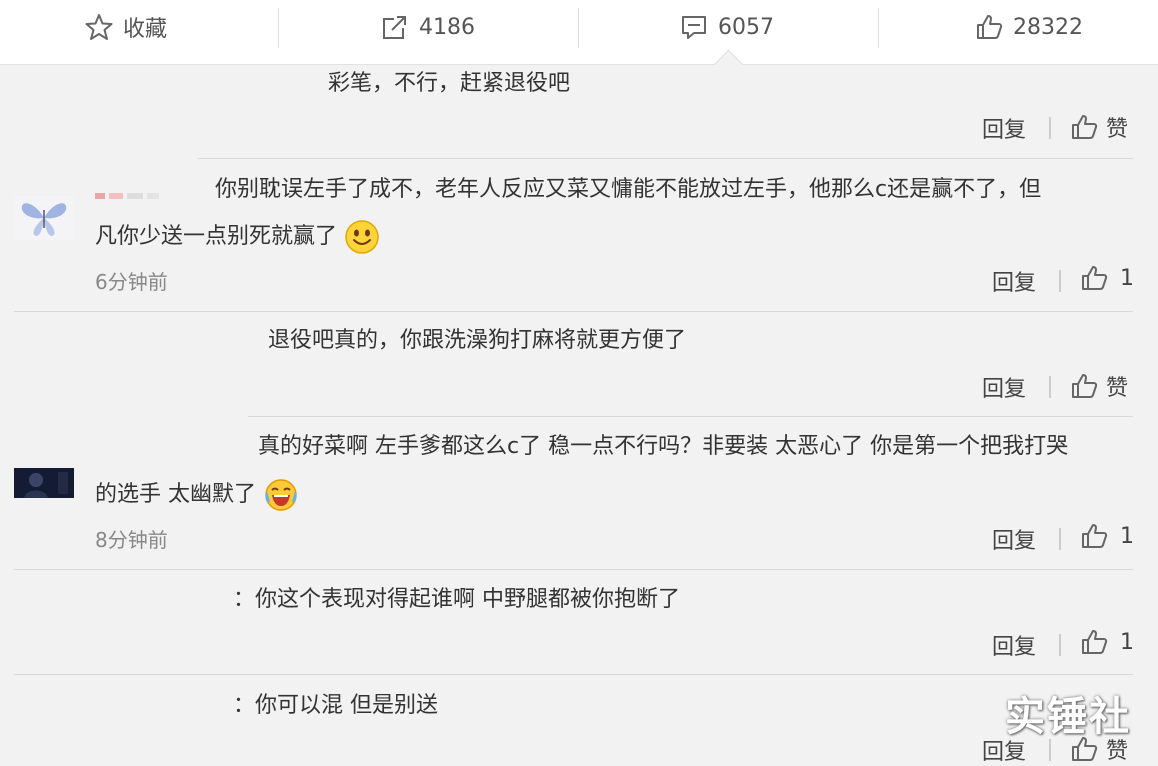  I want to click on post-action-bar: 收藏 4186 6057 28322, so click(579, 32).